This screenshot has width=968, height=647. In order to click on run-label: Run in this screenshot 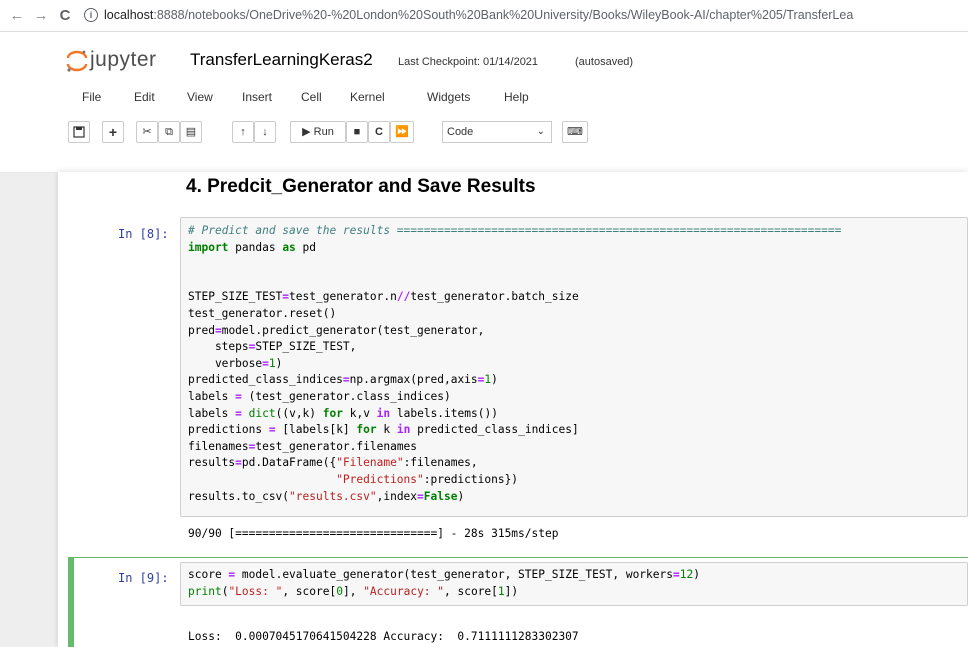, I will do `click(323, 132)`.